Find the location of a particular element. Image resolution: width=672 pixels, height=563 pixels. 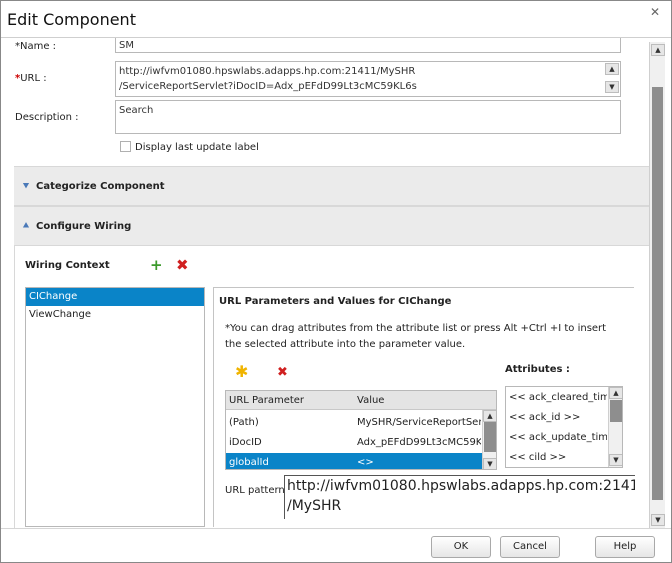

description-value: Search is located at coordinates (136, 110).